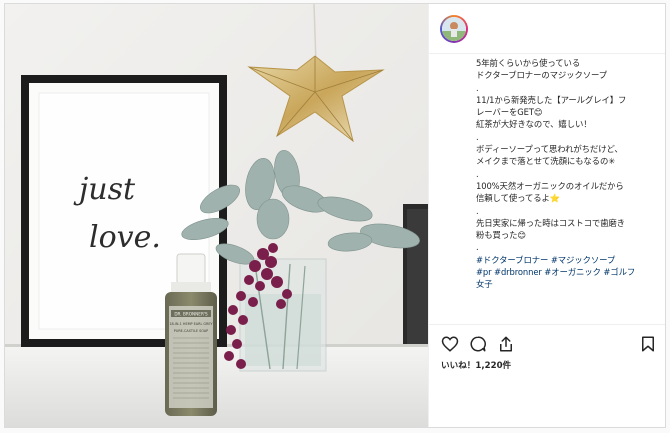  I want to click on comment-icon, so click(478, 344).